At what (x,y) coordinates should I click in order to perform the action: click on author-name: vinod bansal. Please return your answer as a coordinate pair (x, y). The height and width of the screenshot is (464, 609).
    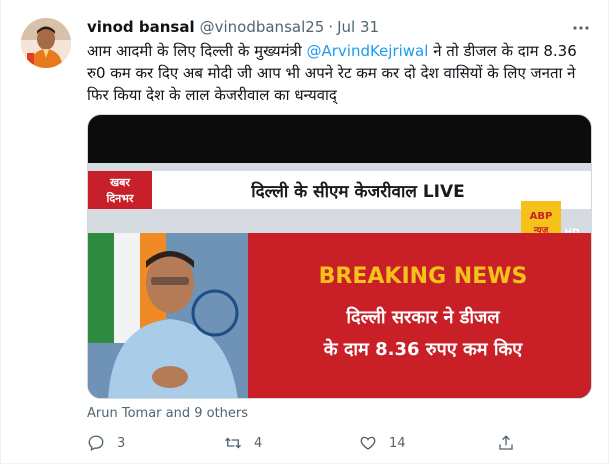
    Looking at the image, I should click on (141, 27).